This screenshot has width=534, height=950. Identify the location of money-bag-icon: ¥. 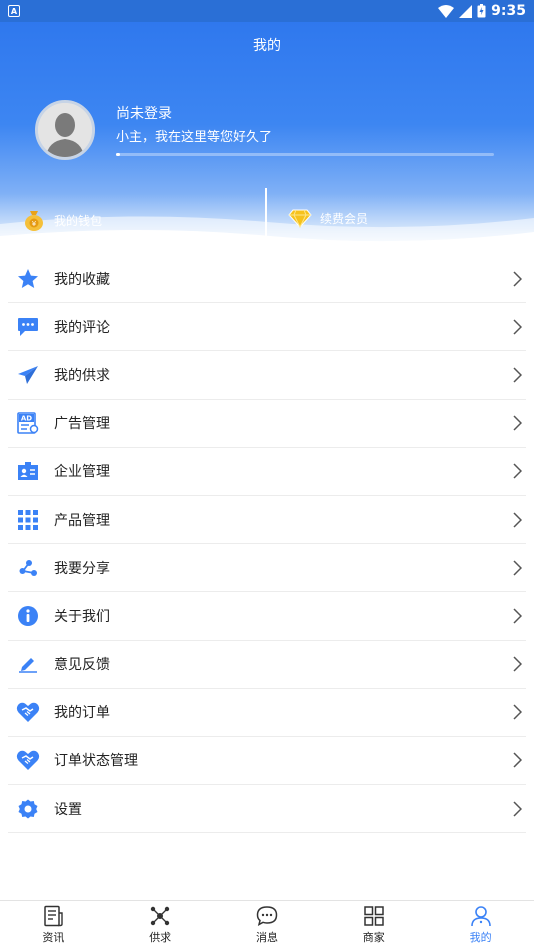
(34, 221).